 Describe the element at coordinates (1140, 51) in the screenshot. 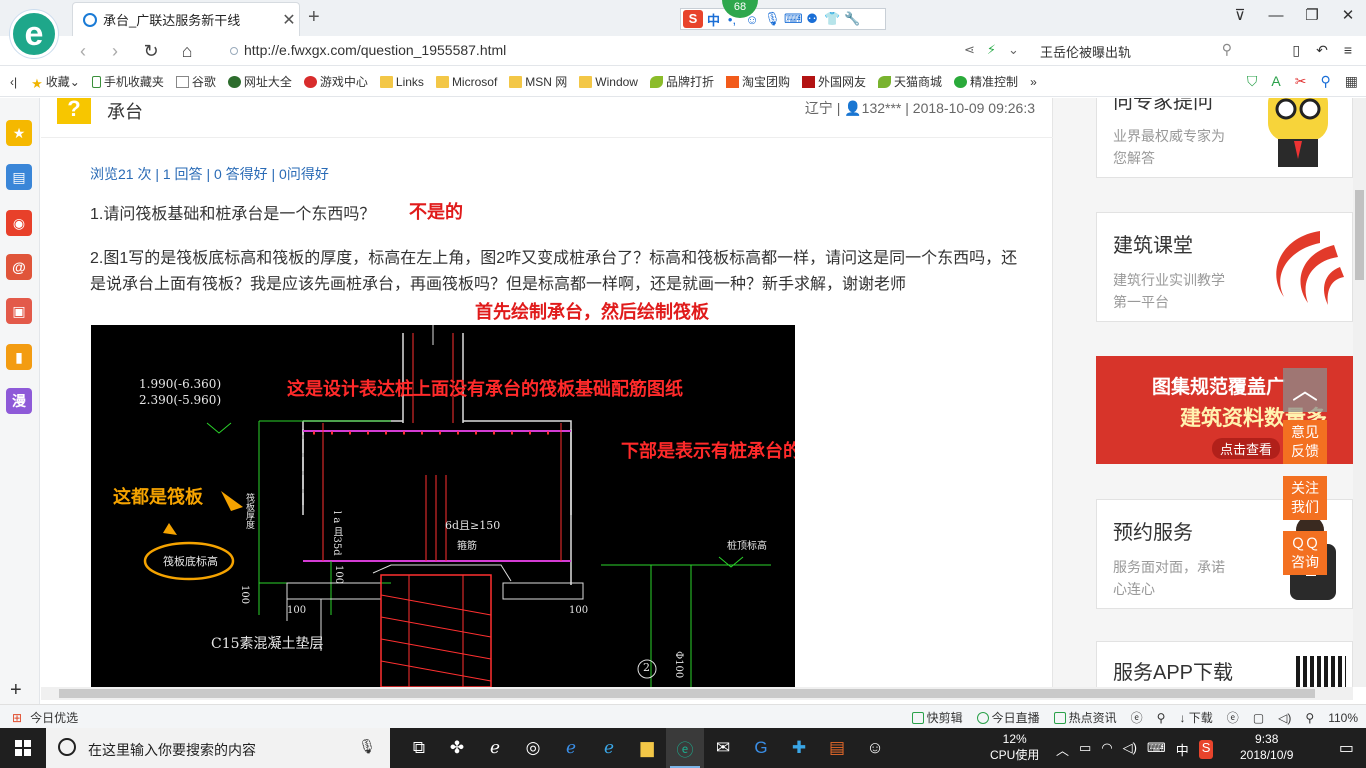

I see `news-search-field: 王岳伦被曝出轨 ⚲` at that location.